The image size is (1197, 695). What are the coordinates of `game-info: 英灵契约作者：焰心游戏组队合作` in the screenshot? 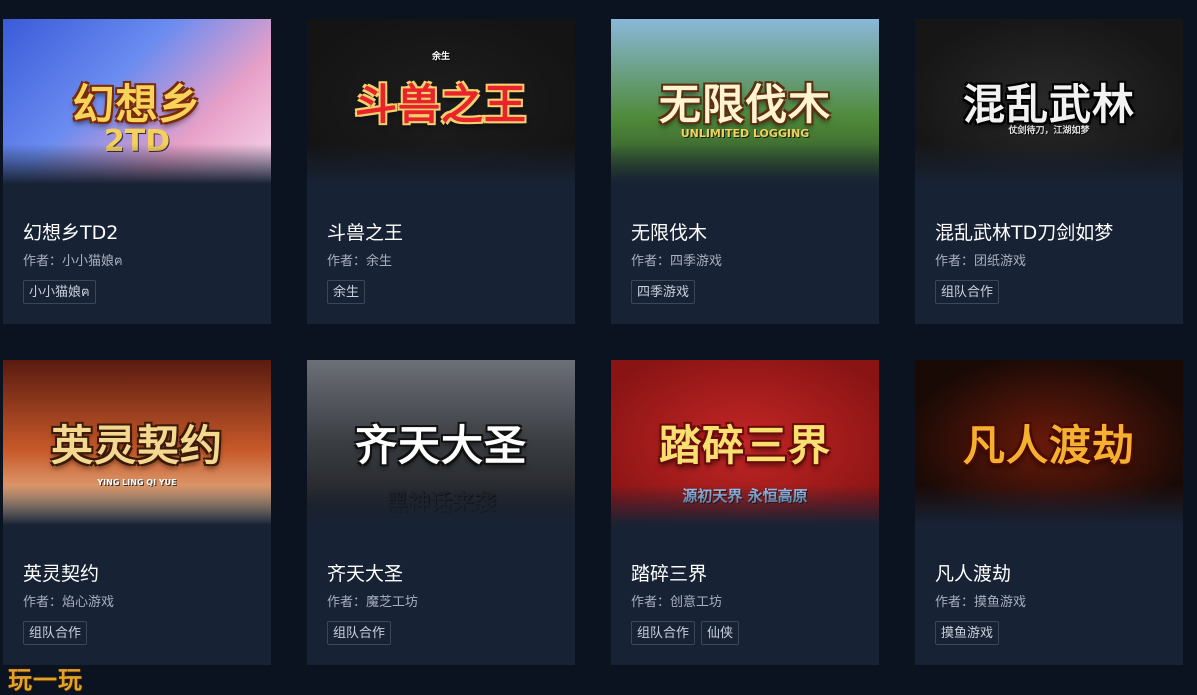 It's located at (141, 603).